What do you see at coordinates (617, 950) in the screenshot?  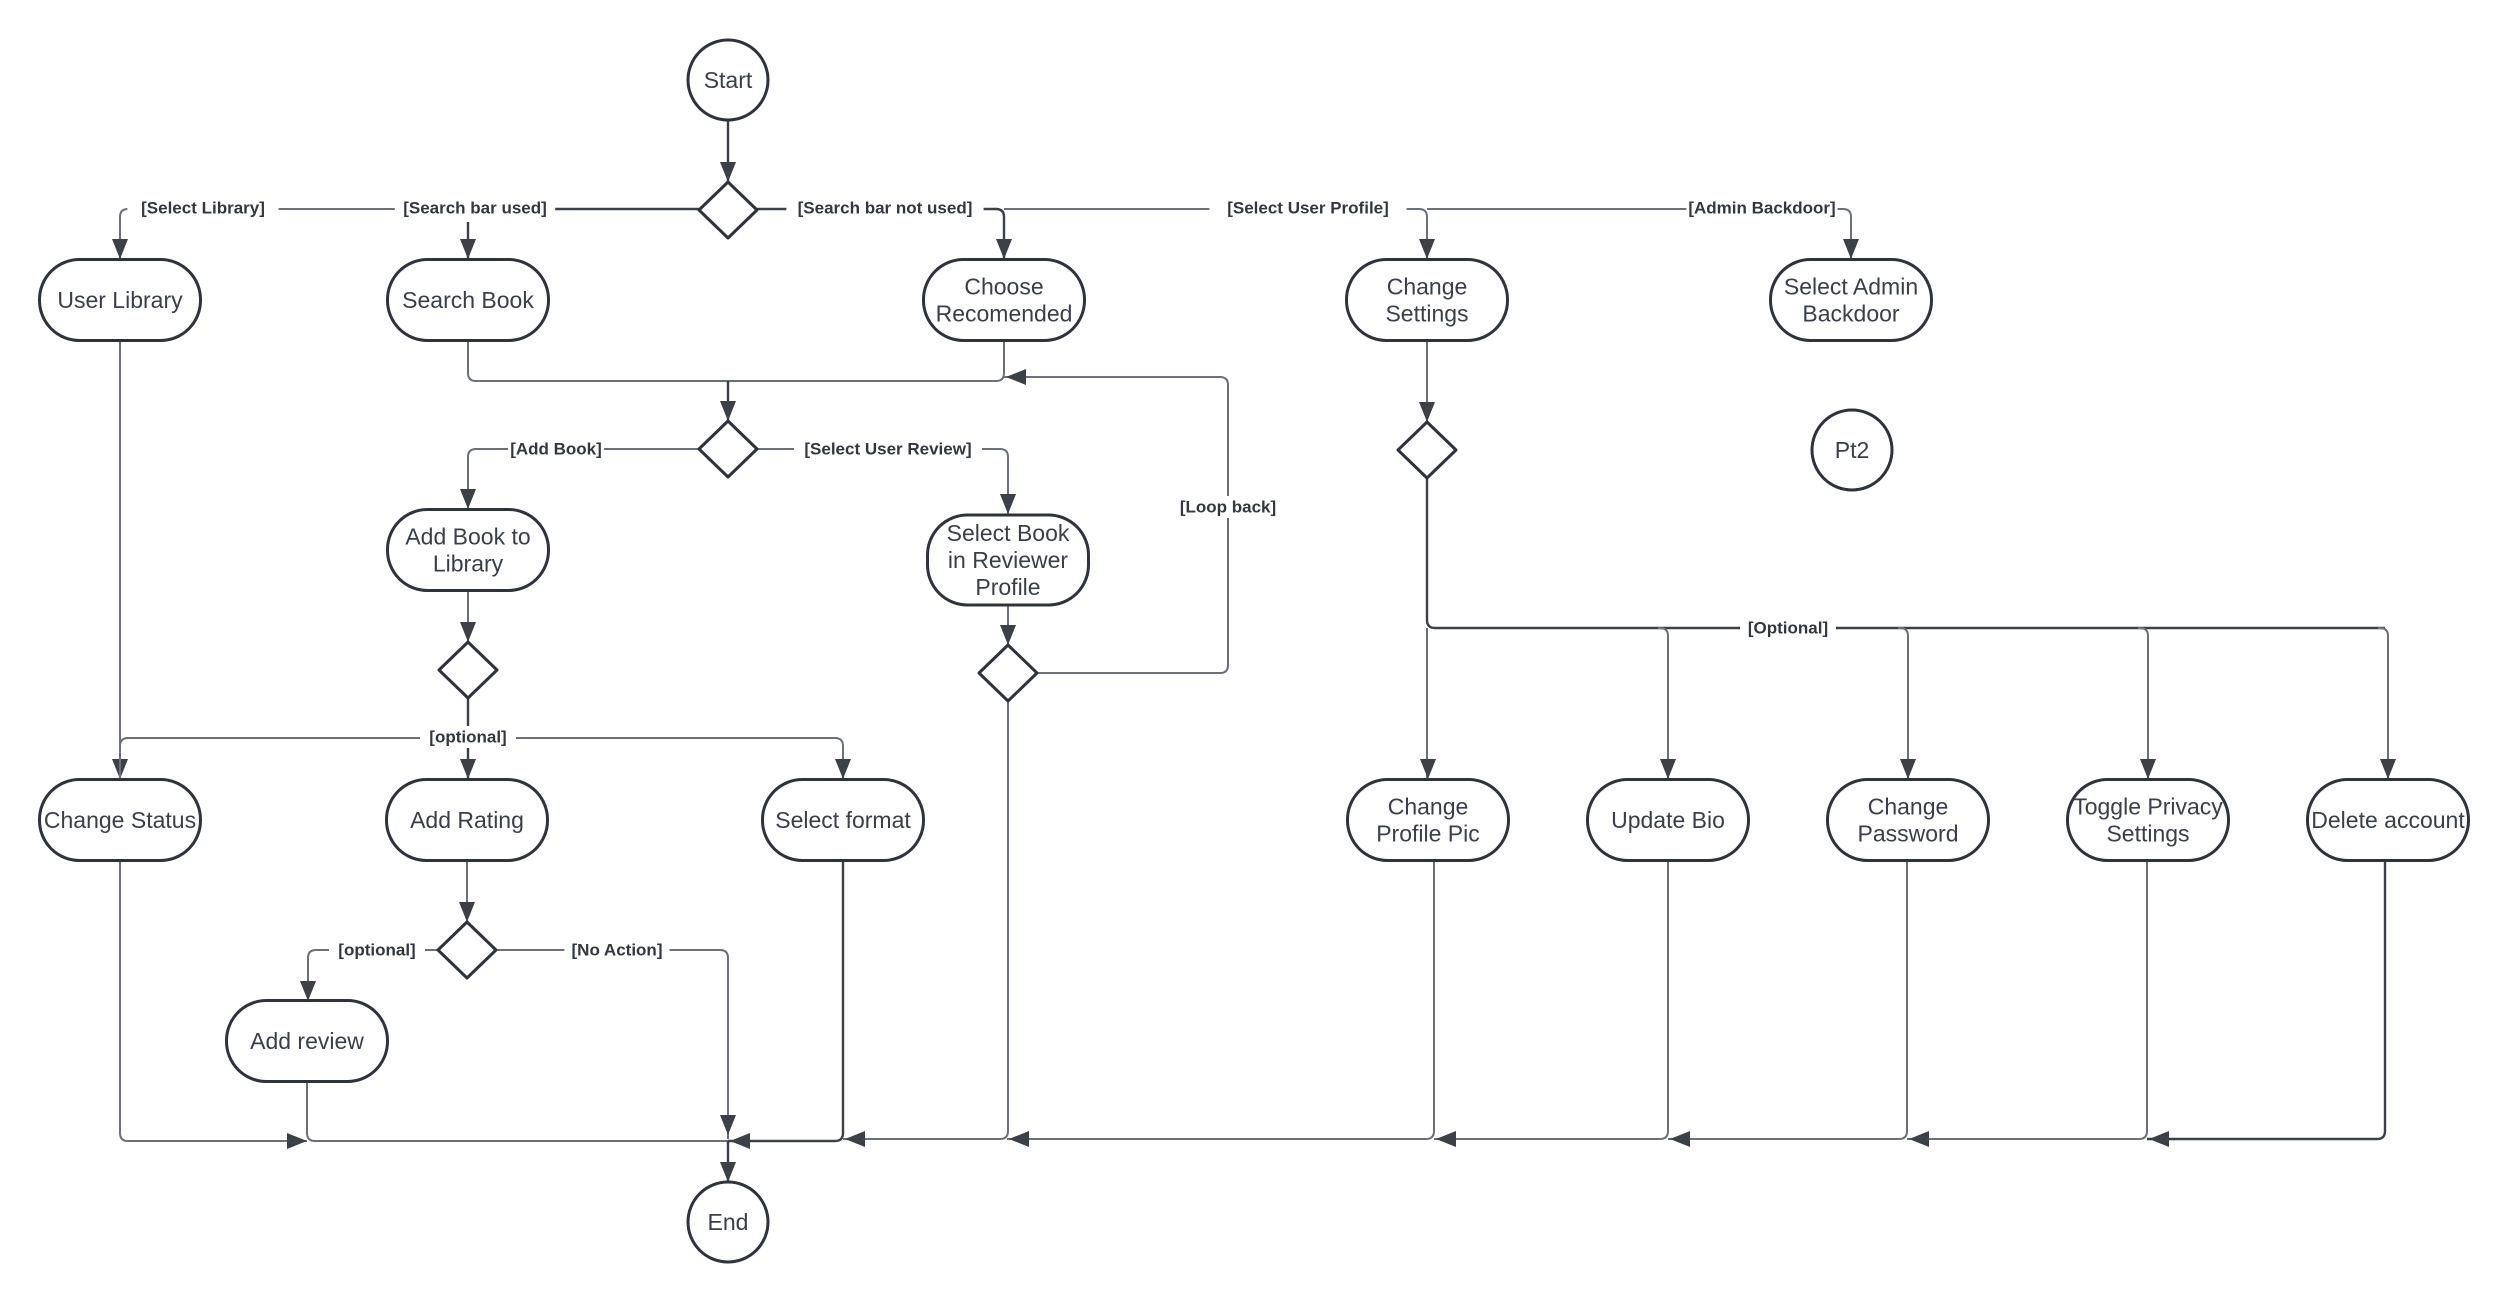 I see `guard-no-action: [No Action]` at bounding box center [617, 950].